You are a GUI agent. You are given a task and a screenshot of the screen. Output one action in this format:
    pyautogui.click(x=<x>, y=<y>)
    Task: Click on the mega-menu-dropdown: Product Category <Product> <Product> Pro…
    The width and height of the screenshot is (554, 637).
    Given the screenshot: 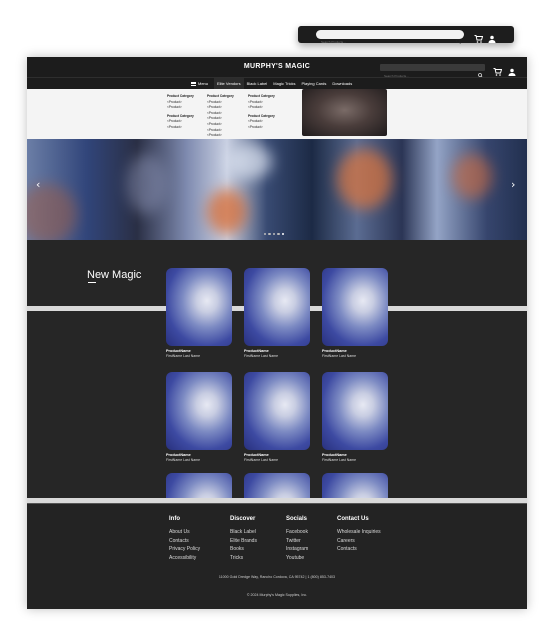 What is the action you would take?
    pyautogui.click(x=277, y=114)
    